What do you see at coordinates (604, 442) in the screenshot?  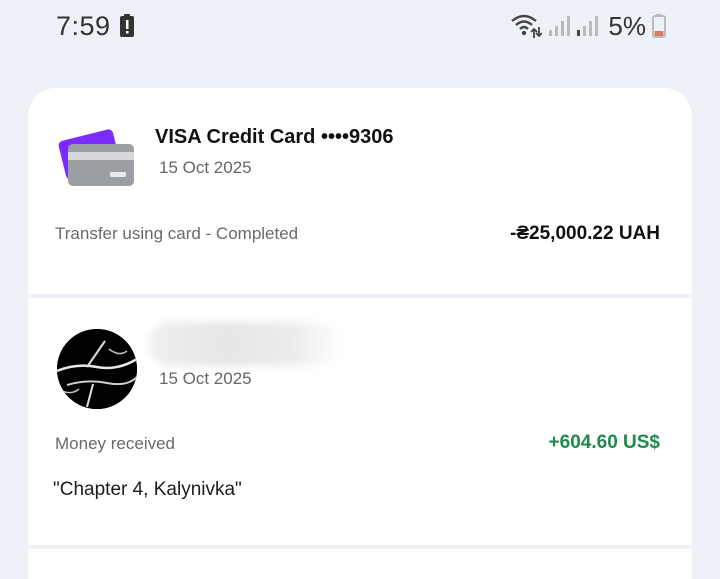 I see `transaction-amount: +604.60 US$` at bounding box center [604, 442].